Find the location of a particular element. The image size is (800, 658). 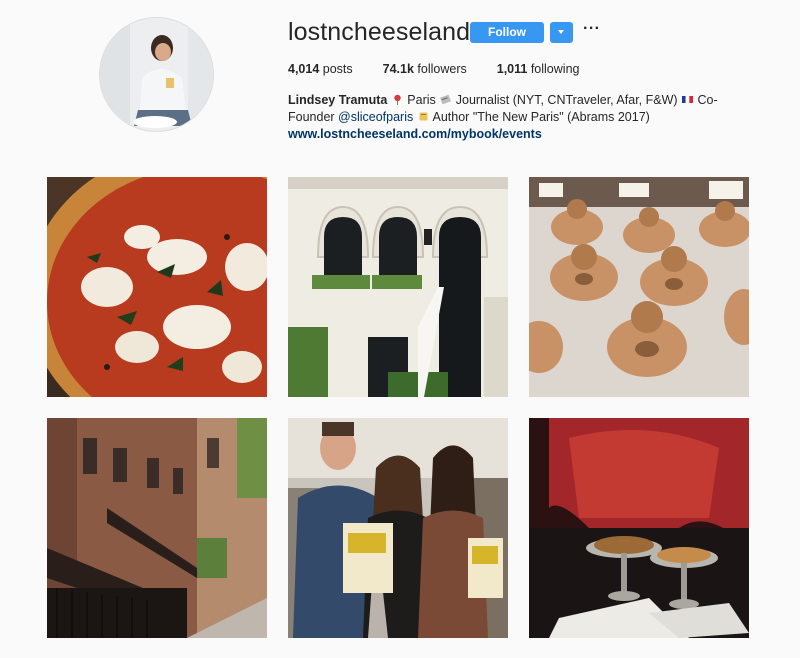

townhouse-image is located at coordinates (398, 287).